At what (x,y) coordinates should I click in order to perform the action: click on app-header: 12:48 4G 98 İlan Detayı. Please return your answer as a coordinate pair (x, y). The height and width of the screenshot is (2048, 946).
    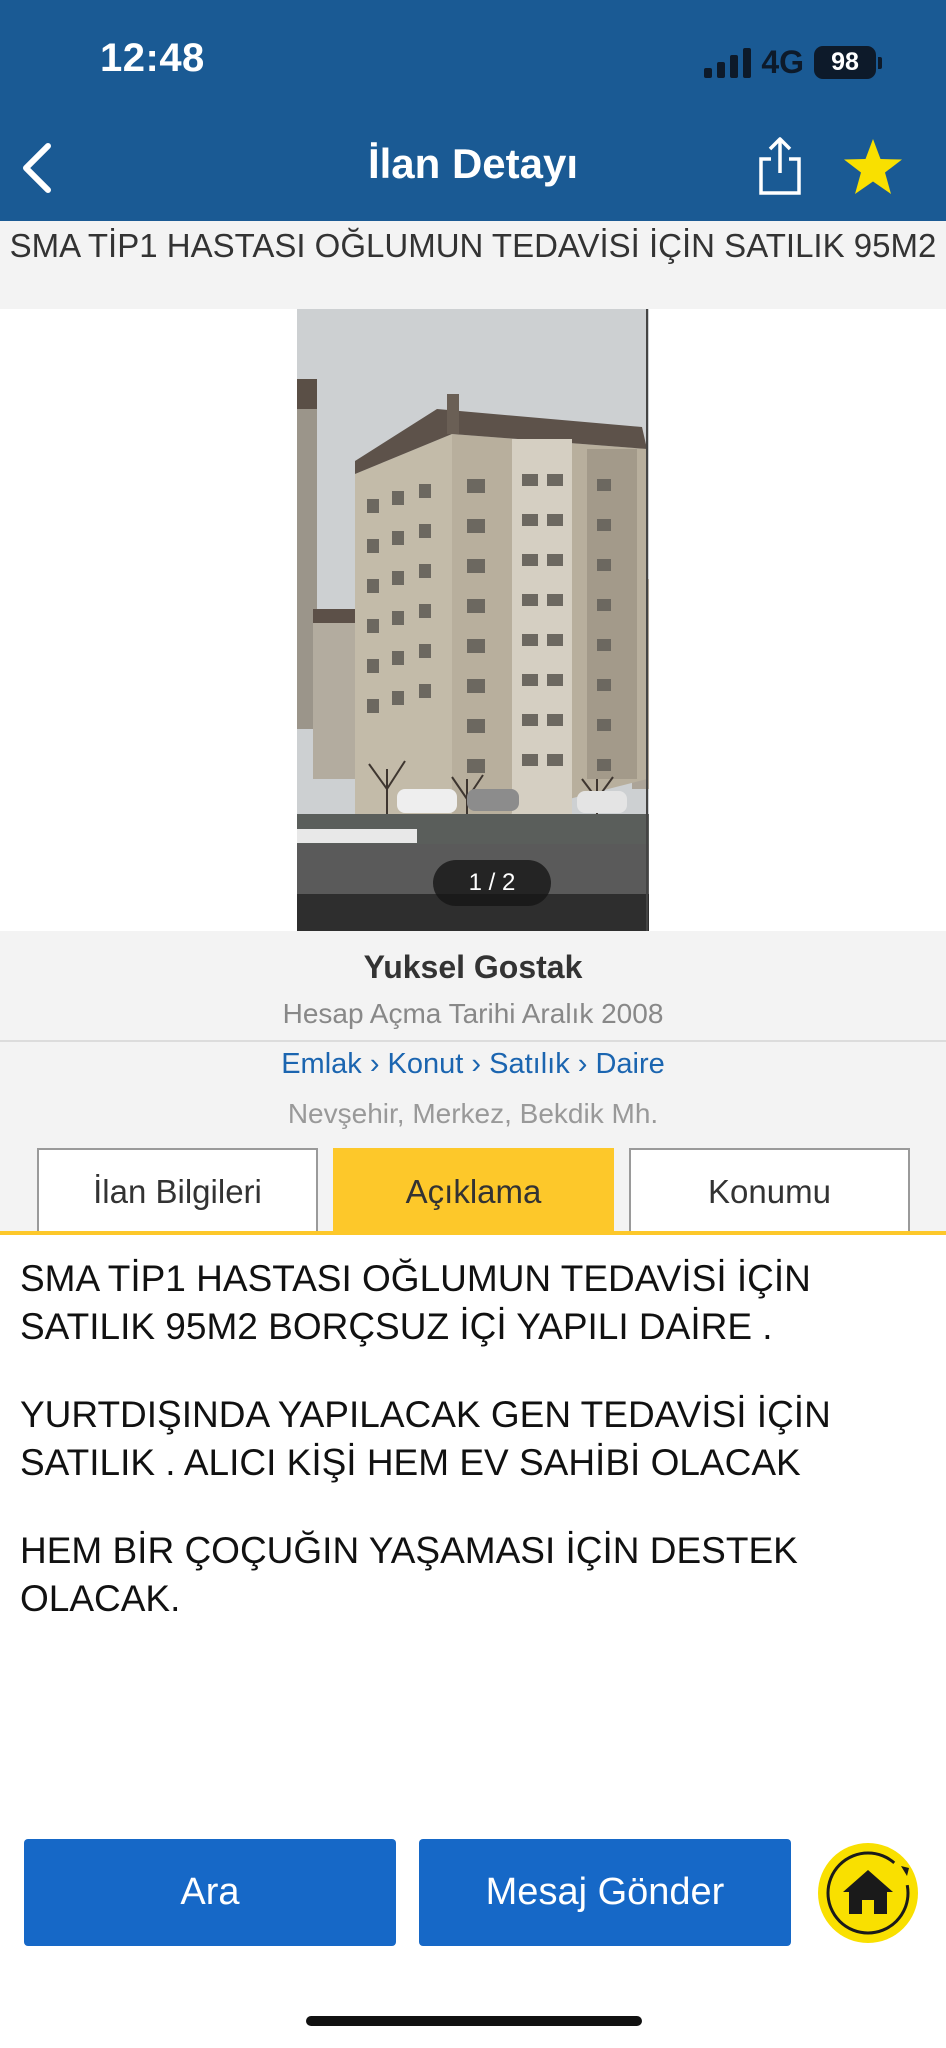
    Looking at the image, I should click on (473, 110).